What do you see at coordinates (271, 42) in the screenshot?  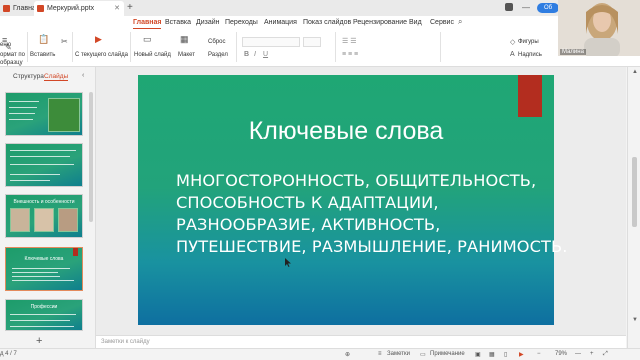 I see `font-name-select` at bounding box center [271, 42].